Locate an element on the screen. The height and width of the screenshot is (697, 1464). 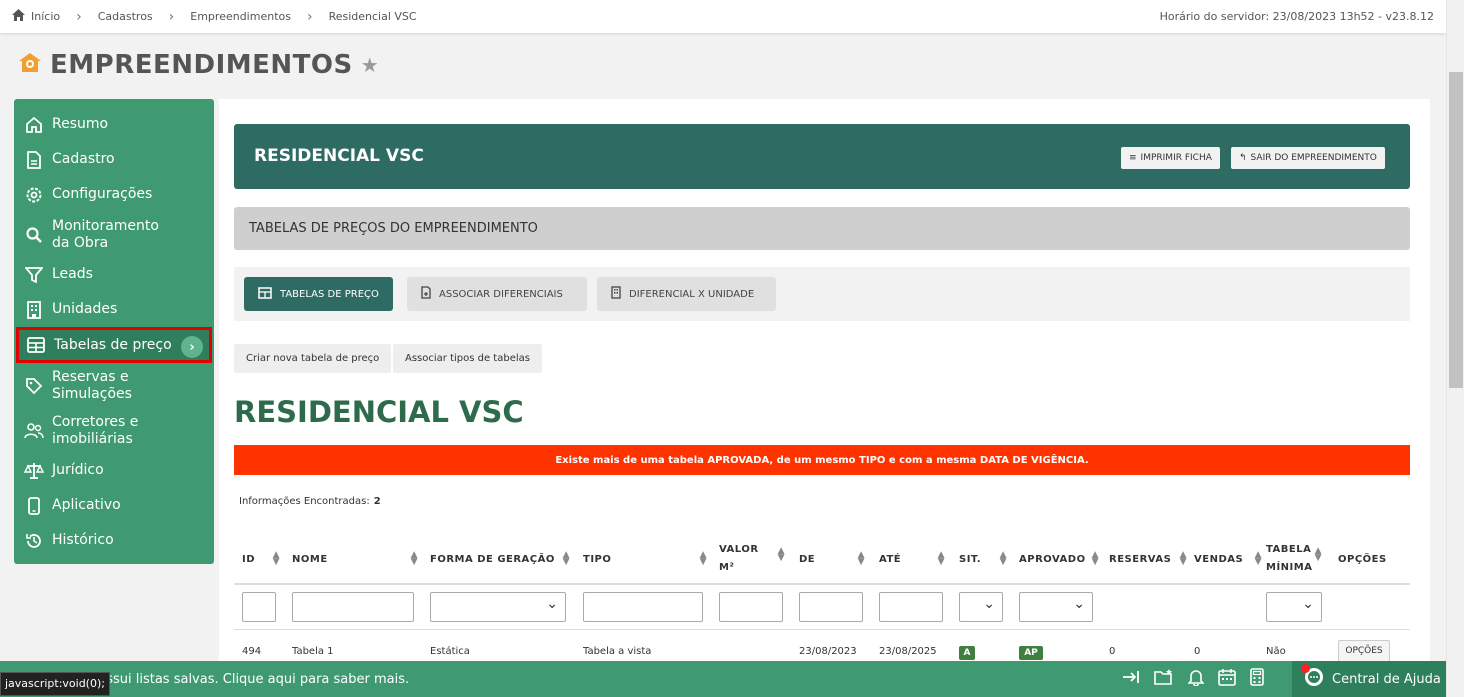
sidebar-item-label: Corretores e imobiliárias is located at coordinates (95, 430).